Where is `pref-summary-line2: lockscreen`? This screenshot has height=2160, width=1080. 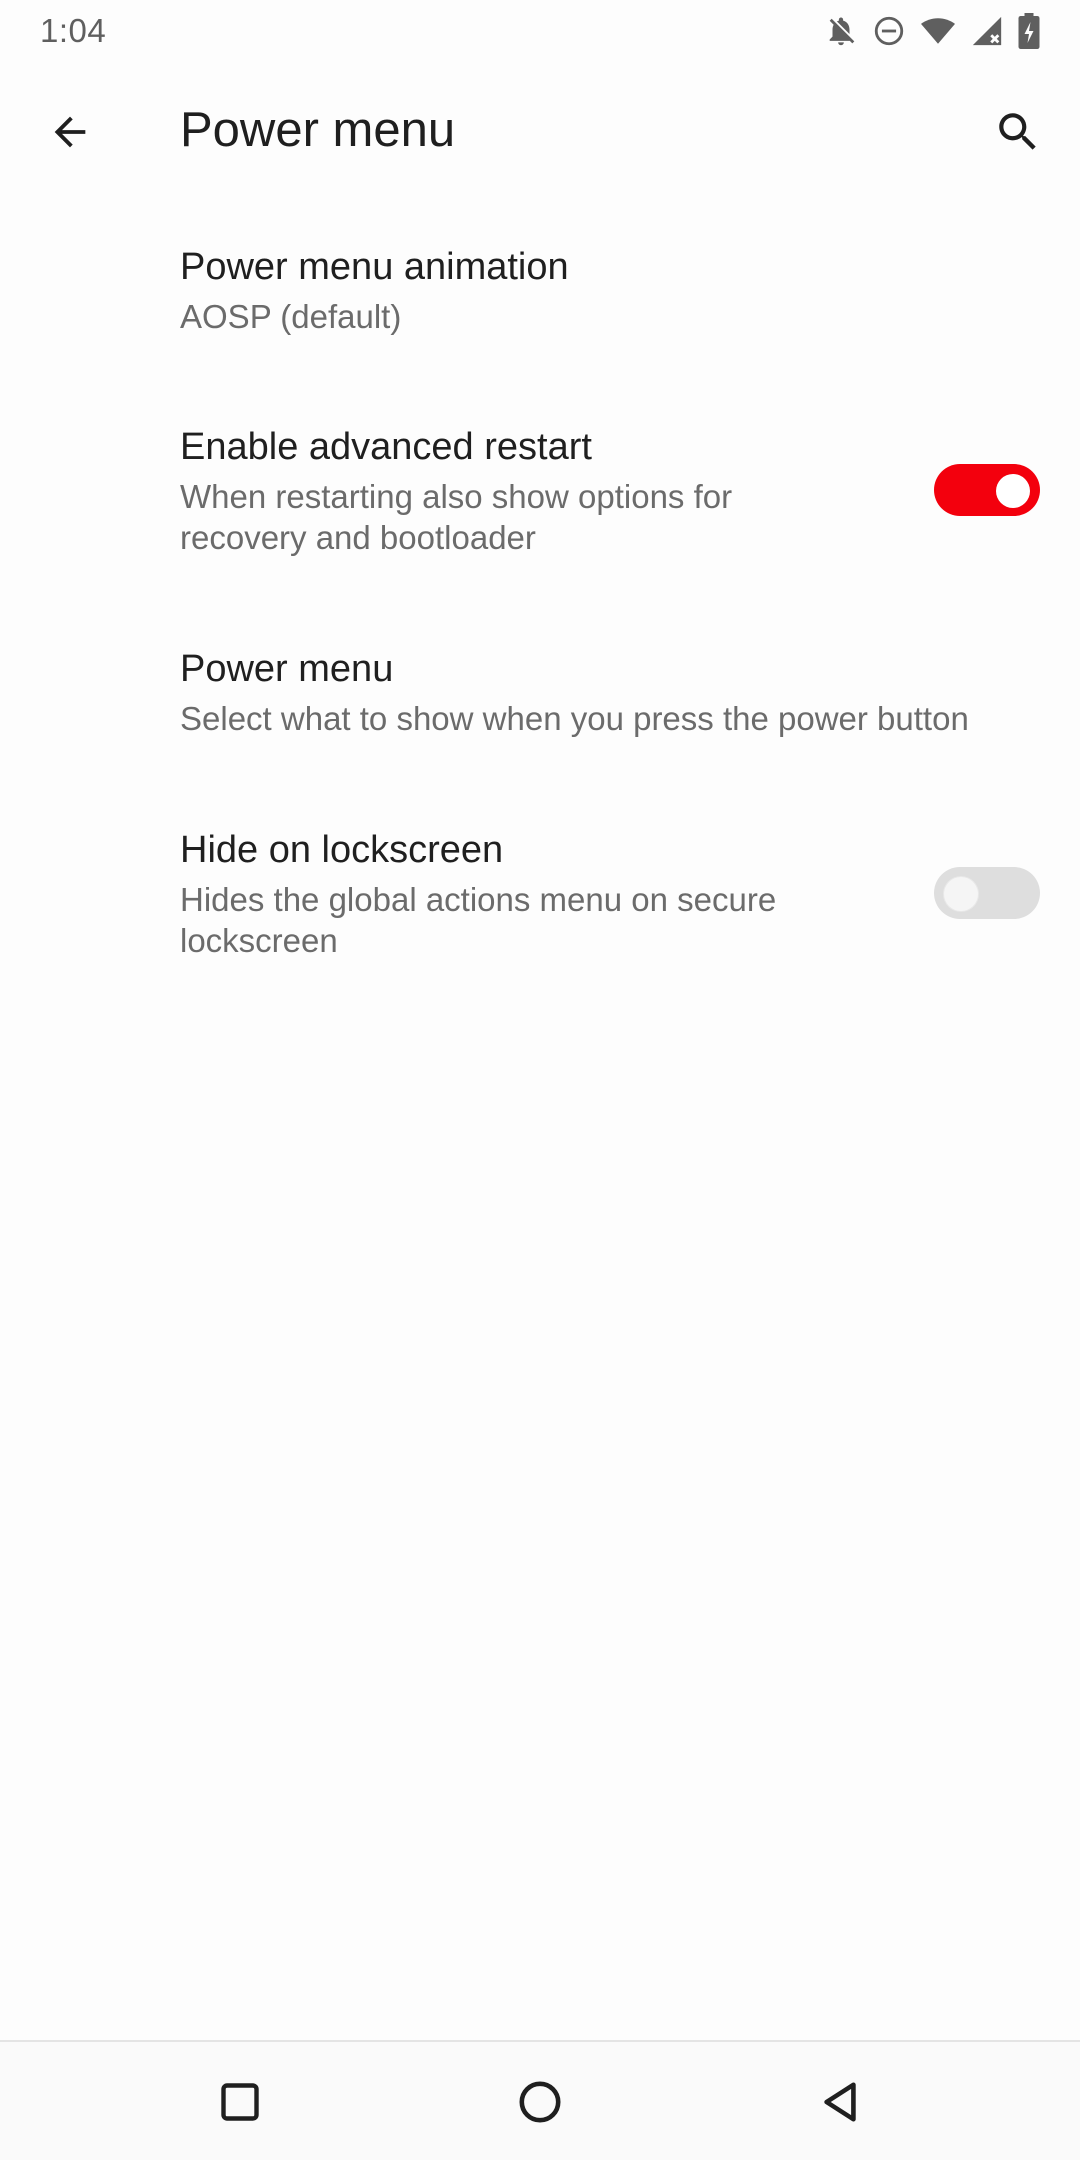
pref-summary-line2: lockscreen is located at coordinates (259, 940).